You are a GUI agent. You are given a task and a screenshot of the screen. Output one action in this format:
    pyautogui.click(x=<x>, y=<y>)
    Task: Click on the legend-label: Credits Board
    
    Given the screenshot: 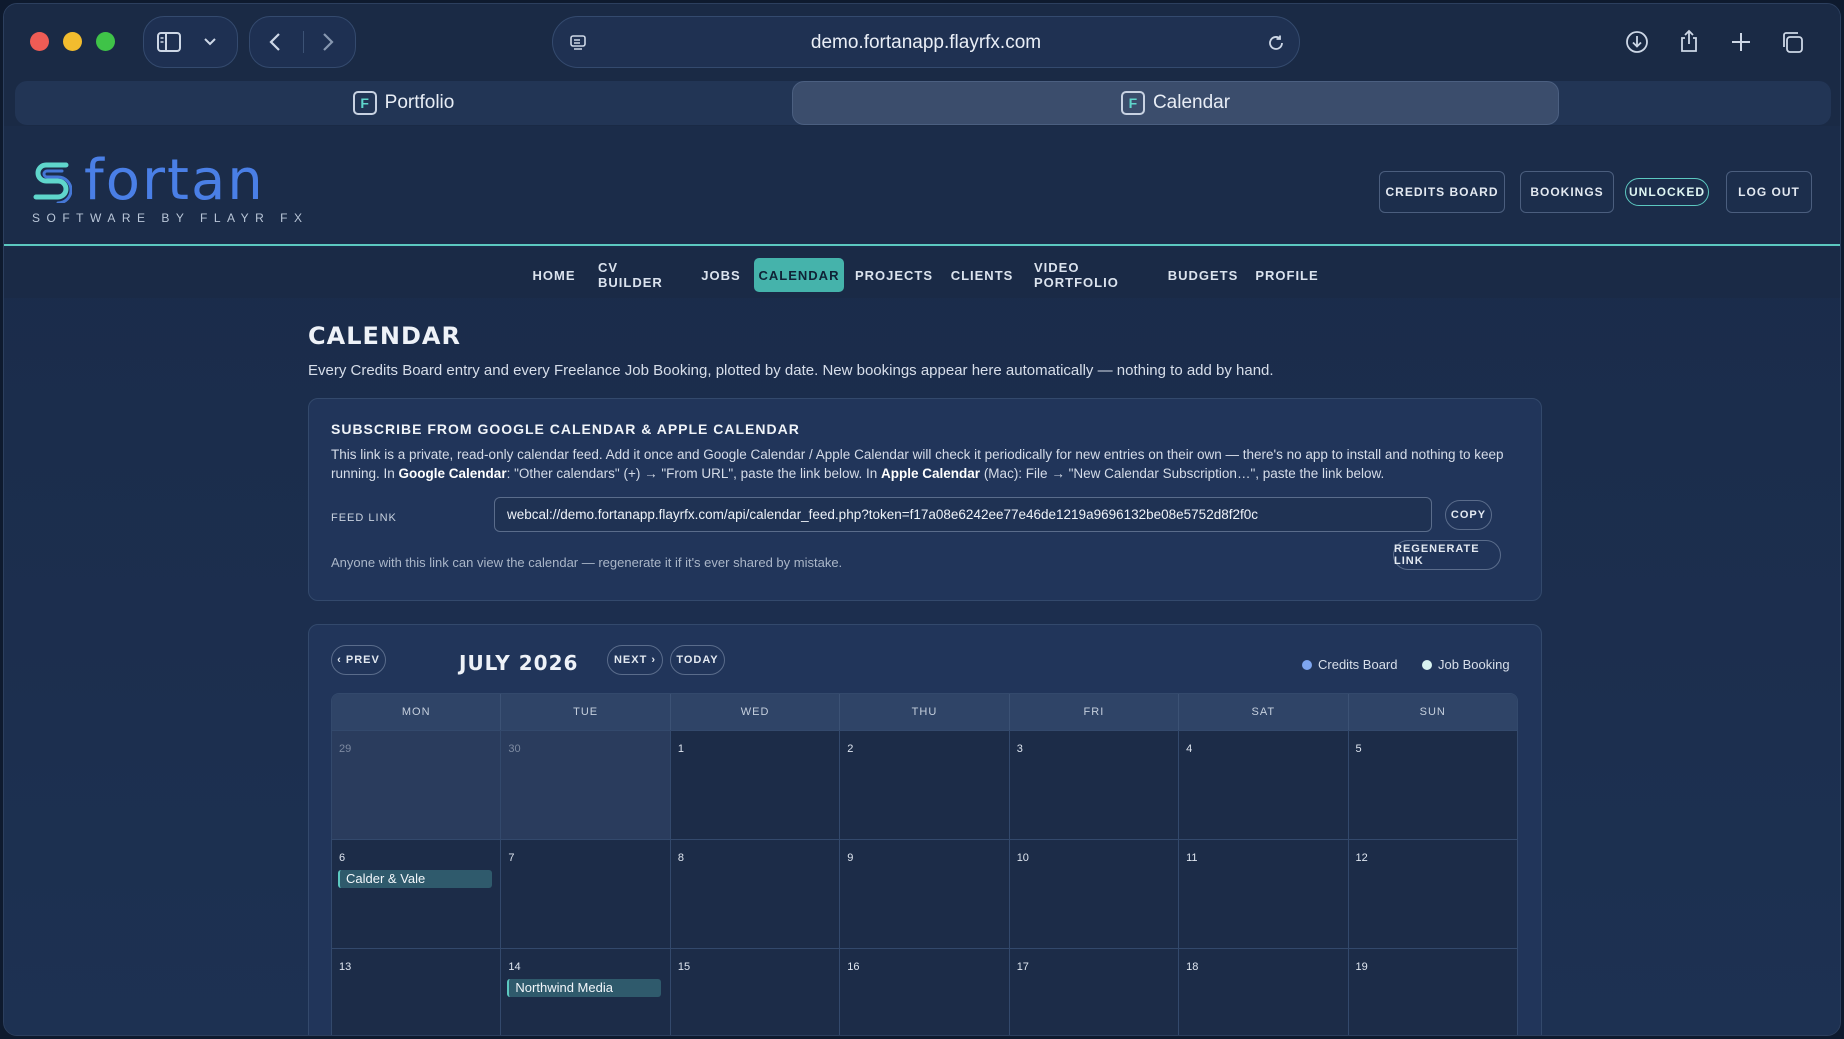 What is the action you would take?
    pyautogui.click(x=1358, y=664)
    